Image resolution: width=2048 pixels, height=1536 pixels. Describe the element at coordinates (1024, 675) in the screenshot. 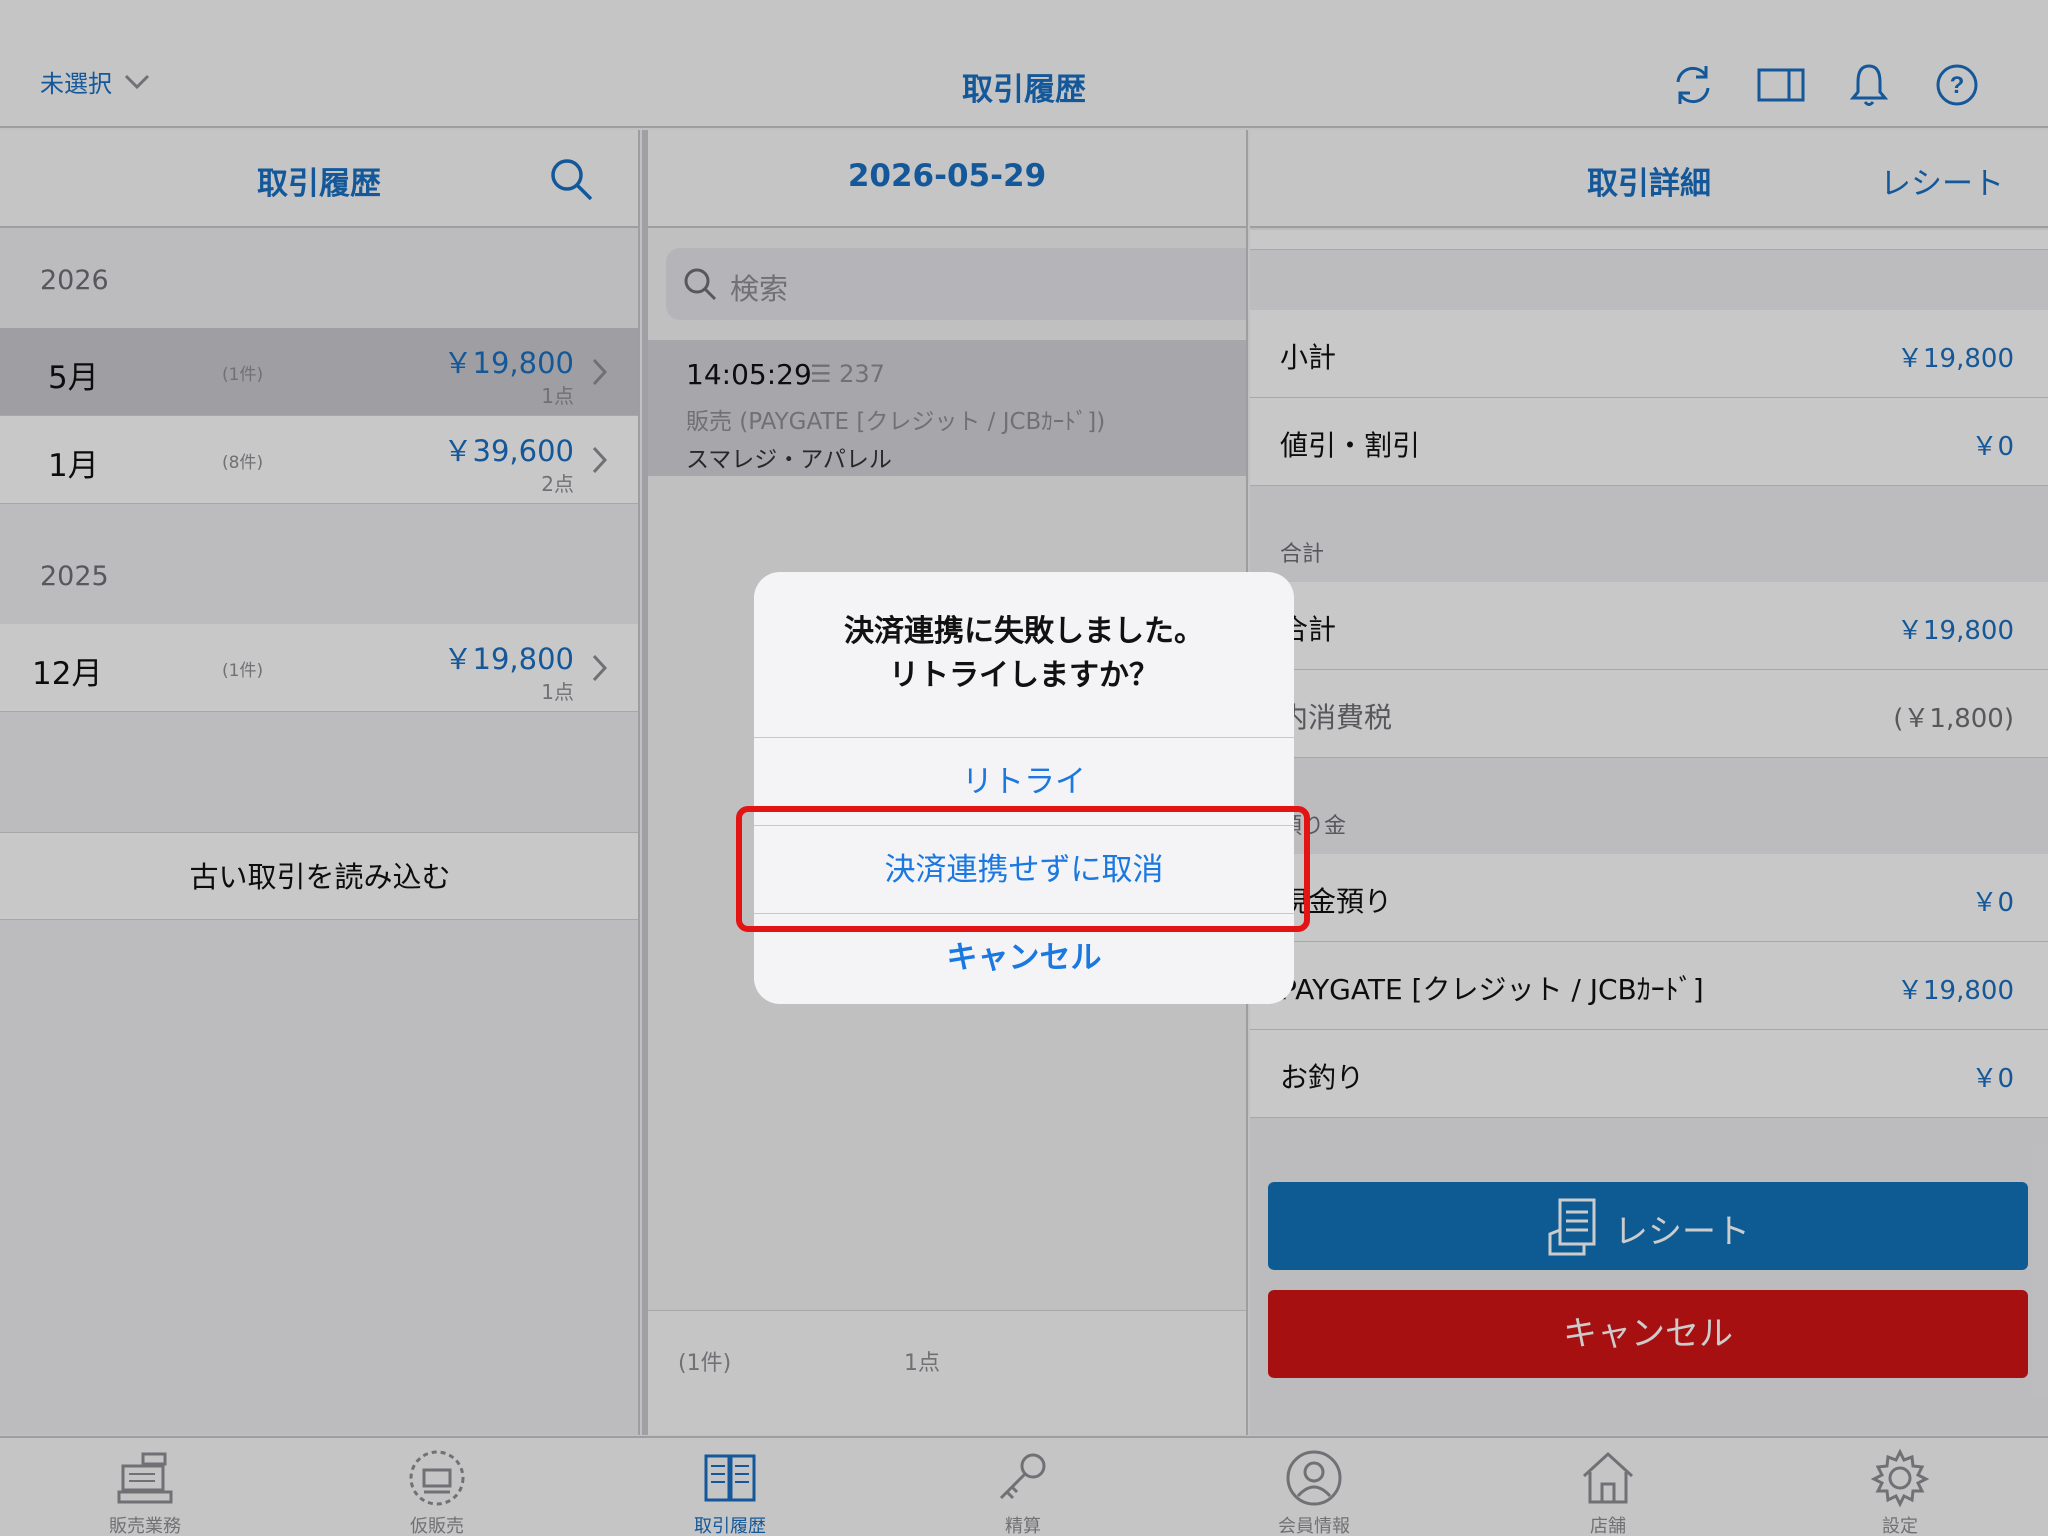

I see `alert-message-line-2: リトライしますか？` at that location.